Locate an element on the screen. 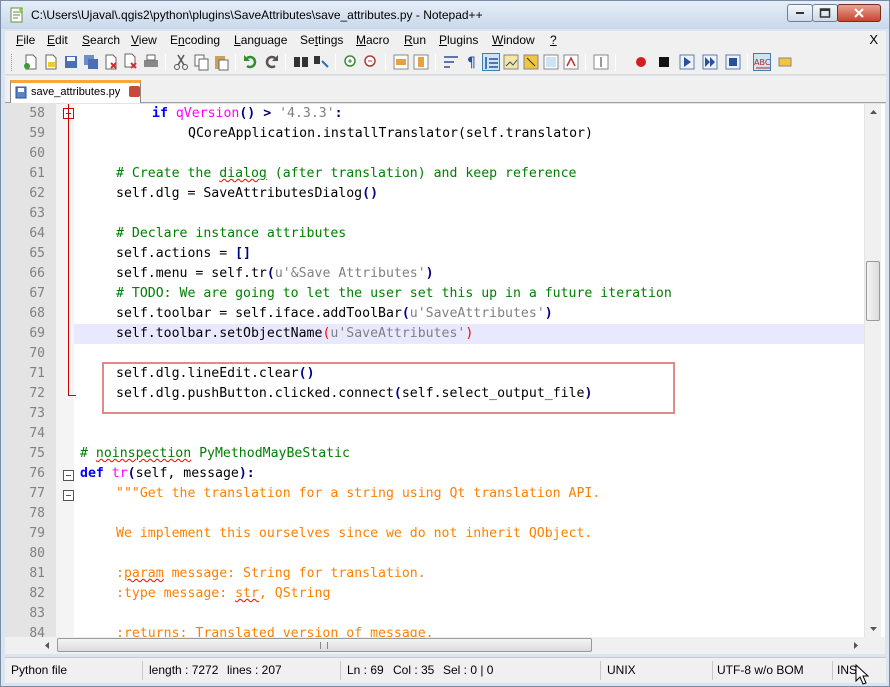 Image resolution: width=890 pixels, height=687 pixels. menu-language-label: anguage is located at coordinates (264, 40).